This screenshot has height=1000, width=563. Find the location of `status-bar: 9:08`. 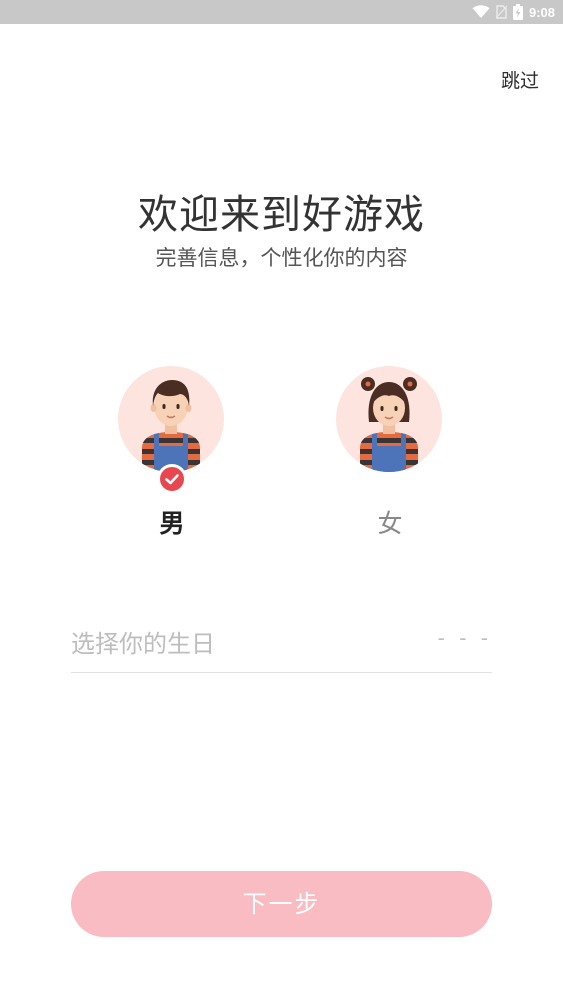

status-bar: 9:08 is located at coordinates (281, 12).